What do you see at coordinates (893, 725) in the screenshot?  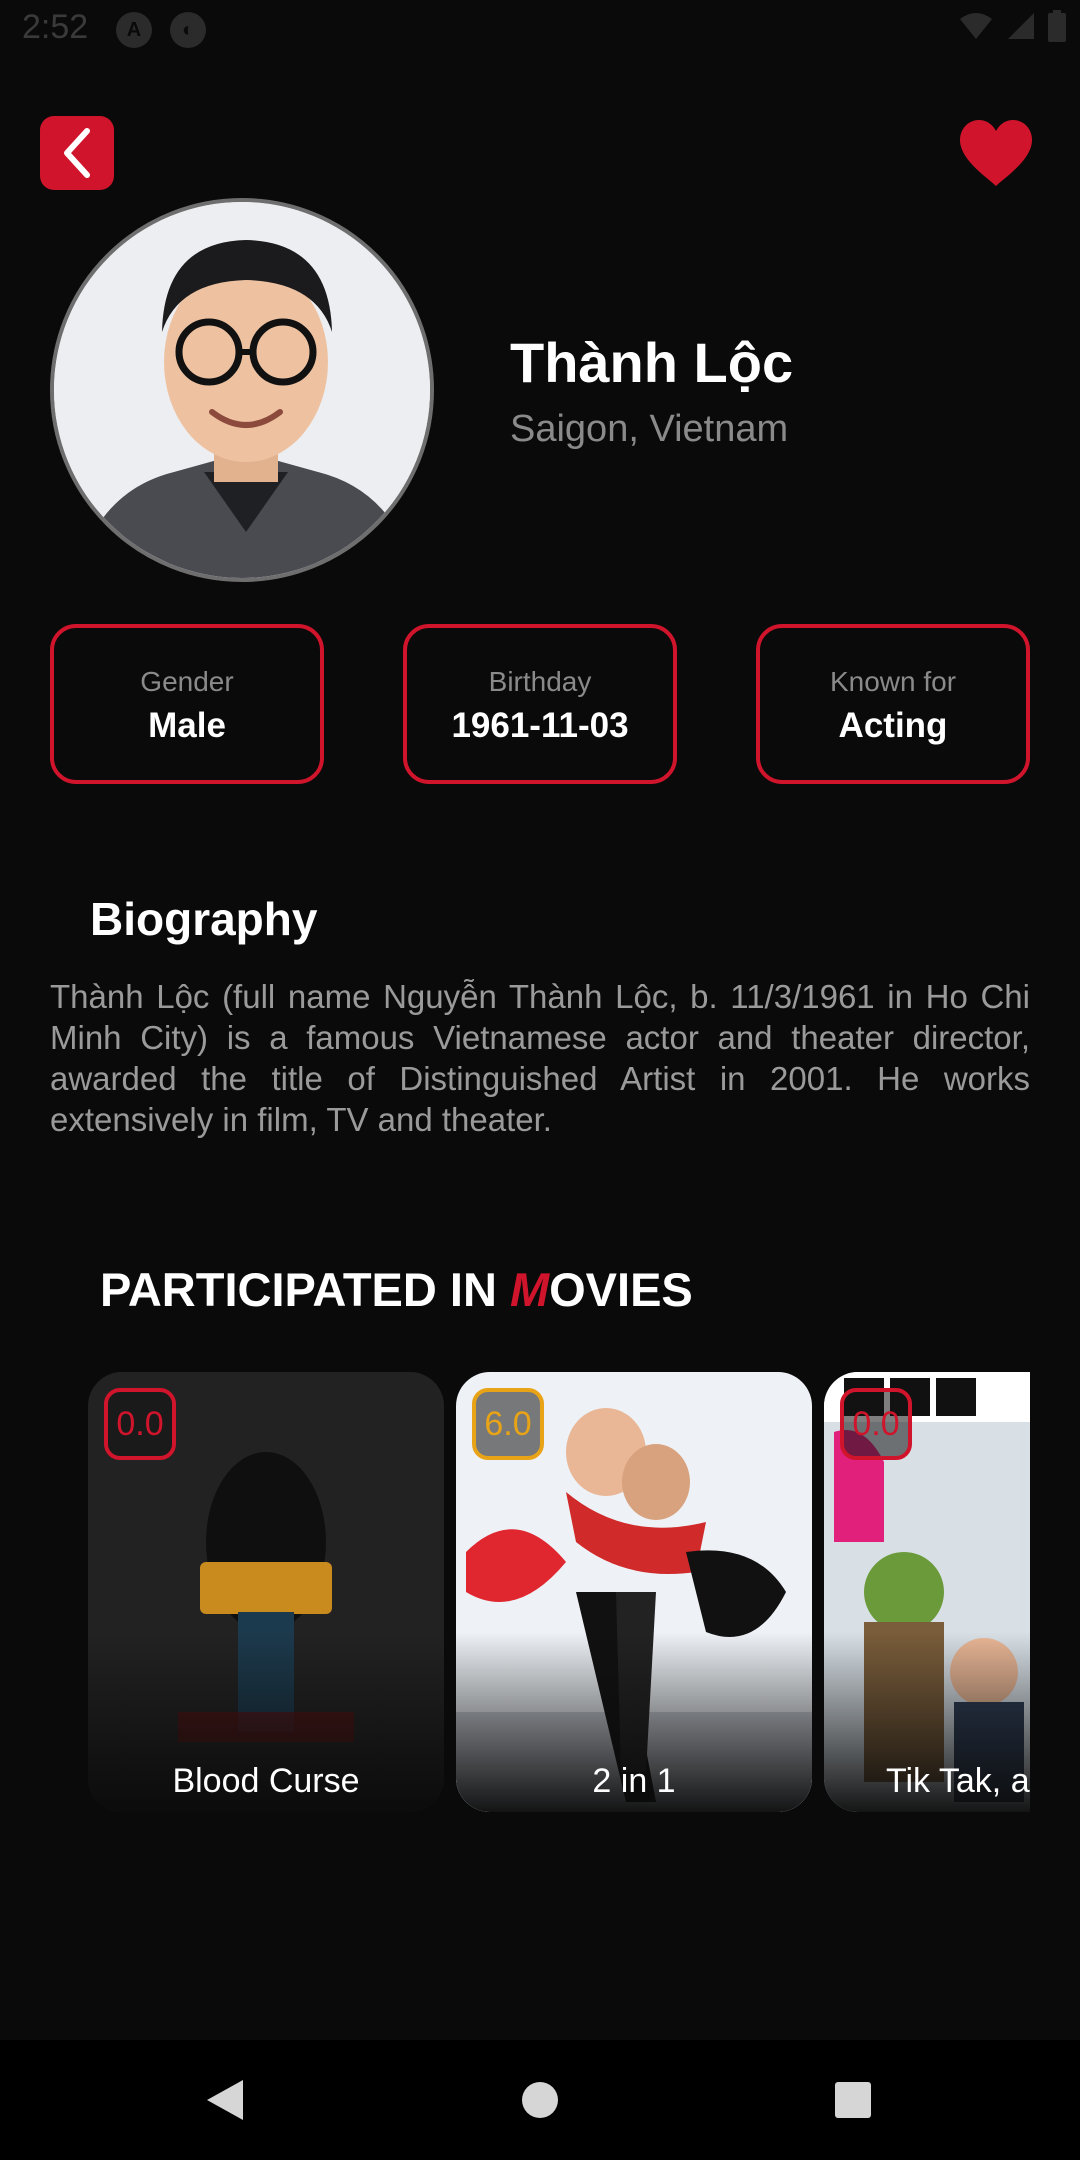 I see `known-for-value: Acting` at bounding box center [893, 725].